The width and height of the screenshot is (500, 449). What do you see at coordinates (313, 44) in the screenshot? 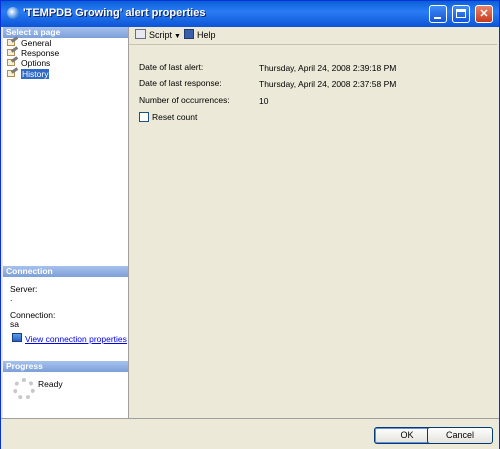
I see `toolbar-divider` at bounding box center [313, 44].